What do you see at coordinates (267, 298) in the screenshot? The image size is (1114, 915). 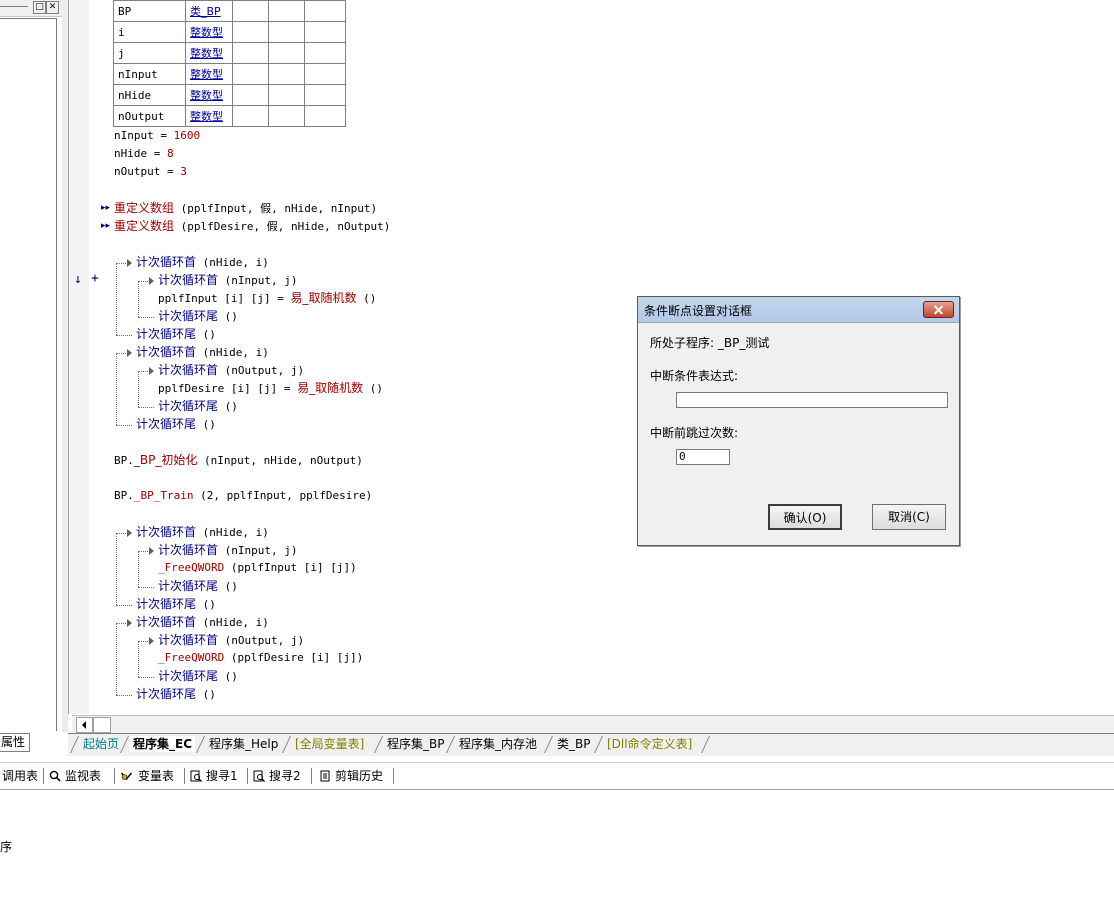 I see `code-line: pplfInput [i] [j] = 易_取随机数 ()` at bounding box center [267, 298].